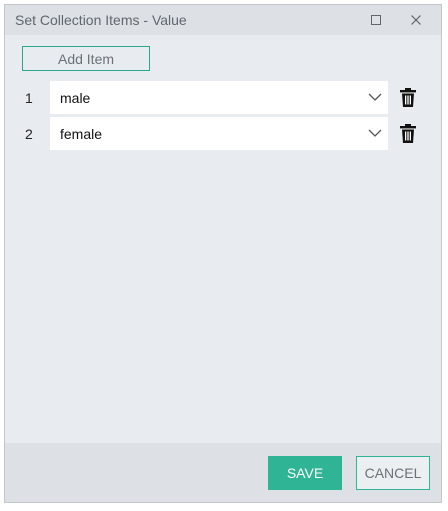  What do you see at coordinates (81, 134) in the screenshot?
I see `selected-value: female` at bounding box center [81, 134].